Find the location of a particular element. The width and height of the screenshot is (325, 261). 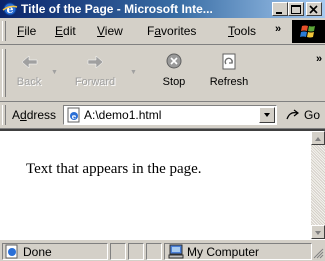

status-zone-text: My Computer is located at coordinates (223, 252).